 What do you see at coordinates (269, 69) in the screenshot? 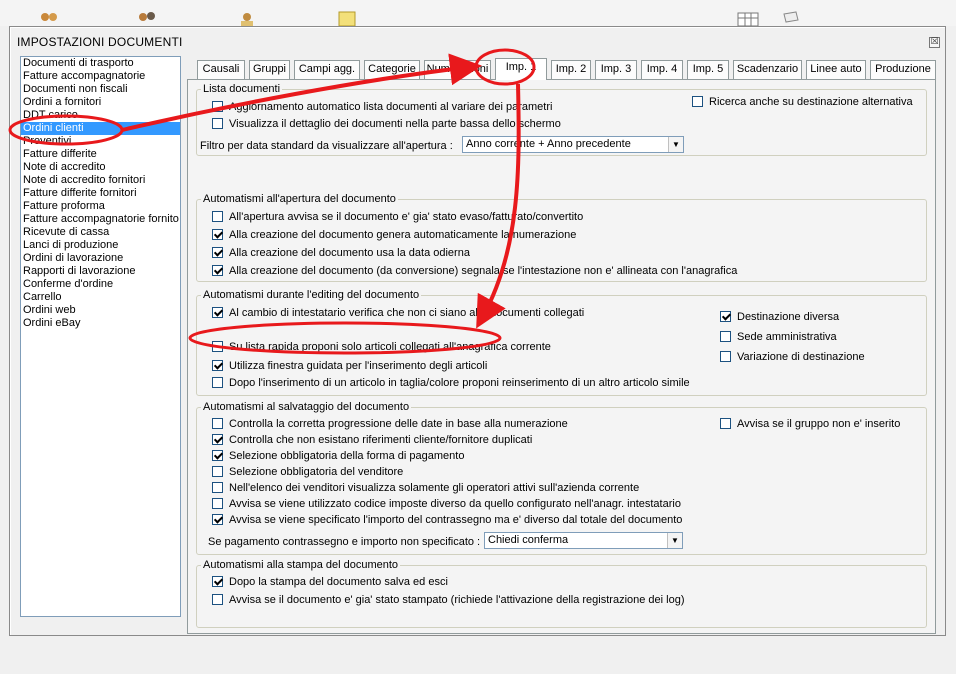
I see `tab-gruppi: Gruppi` at bounding box center [269, 69].